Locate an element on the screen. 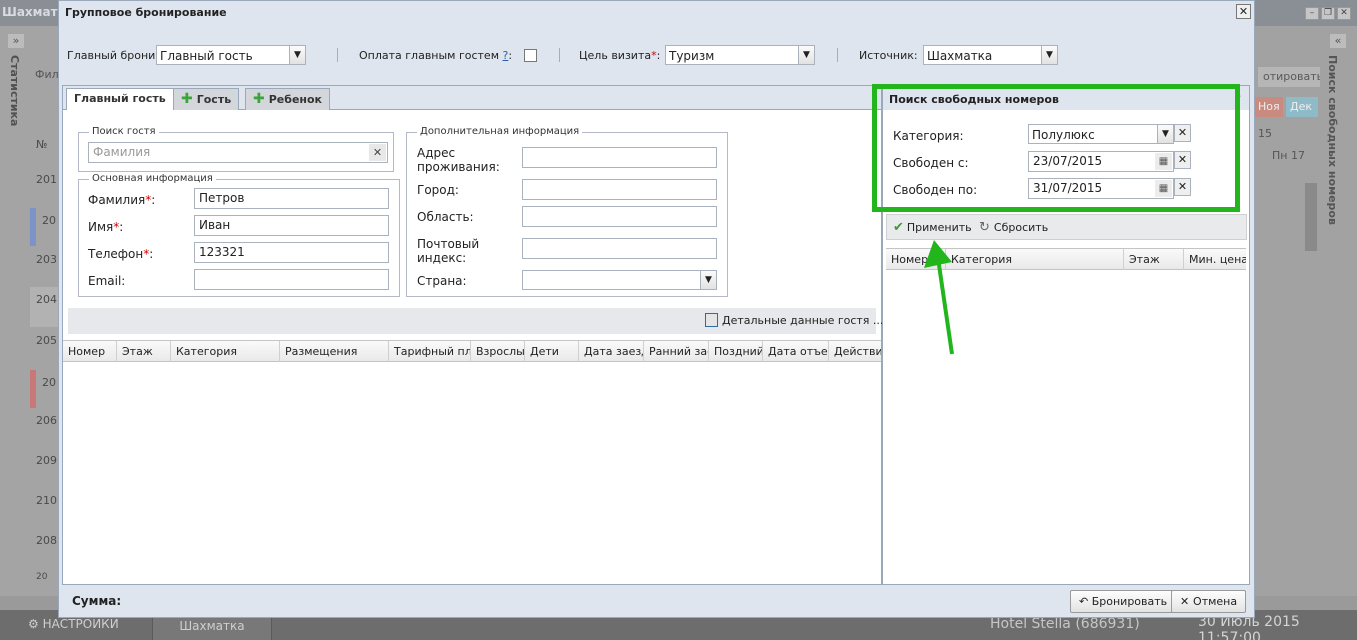  address-label: Адрес проживания: is located at coordinates (458, 160).